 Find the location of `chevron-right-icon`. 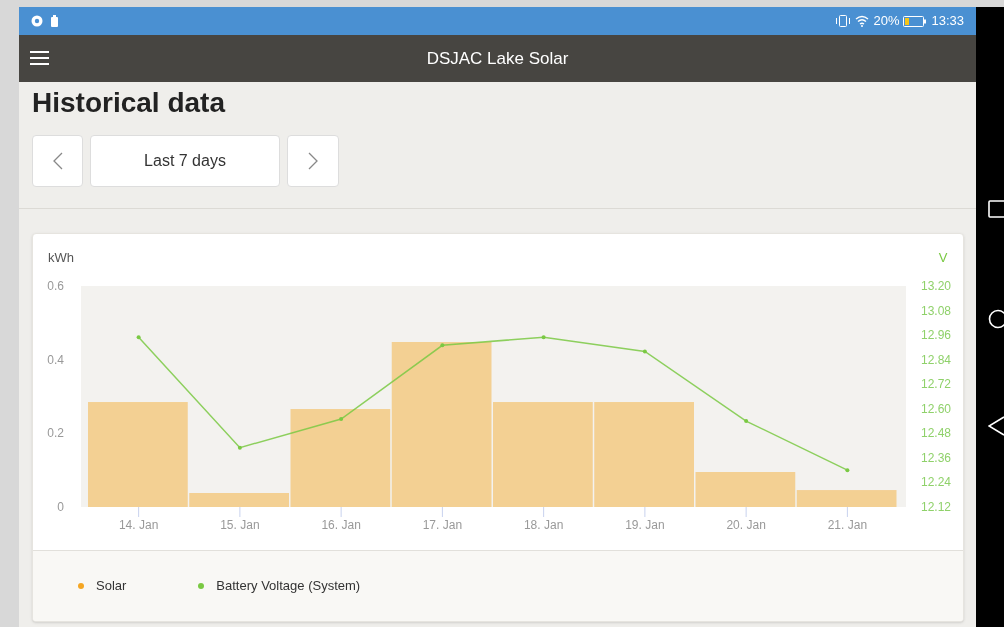

chevron-right-icon is located at coordinates (313, 161).